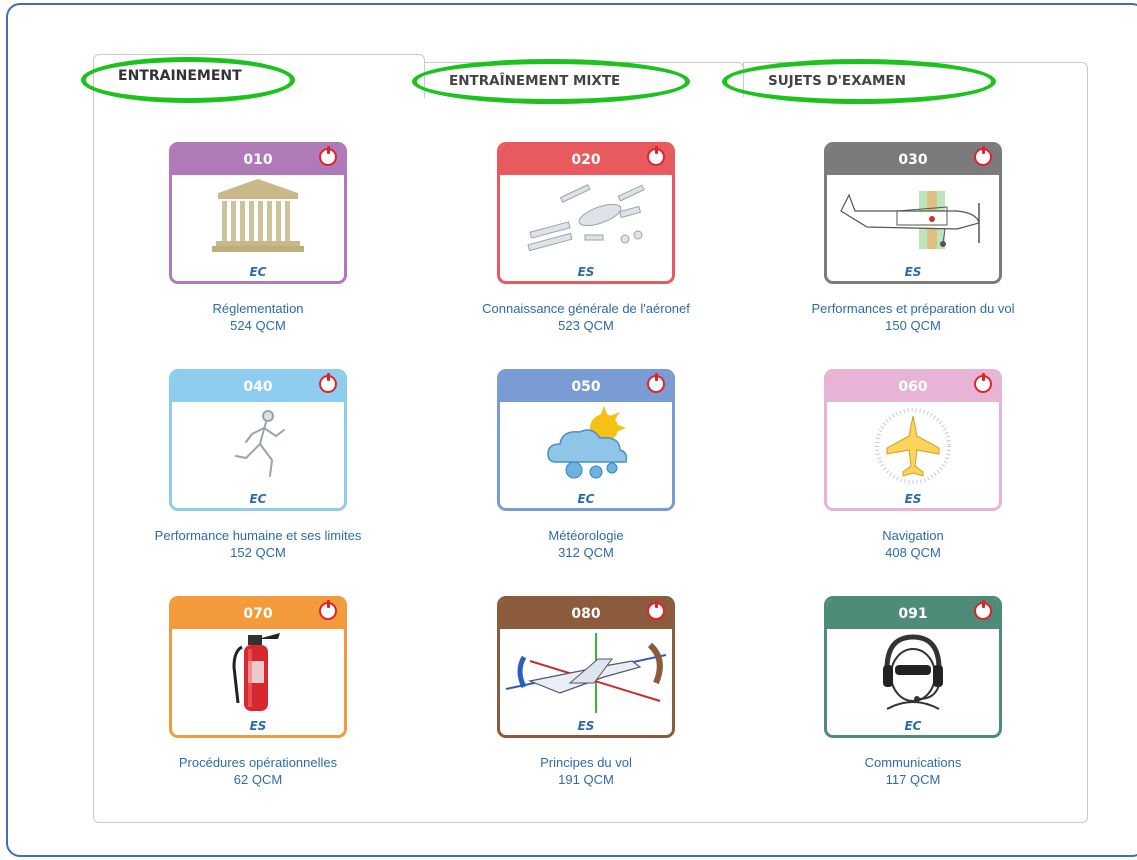  I want to click on subject-title: Météorologie, so click(586, 535).